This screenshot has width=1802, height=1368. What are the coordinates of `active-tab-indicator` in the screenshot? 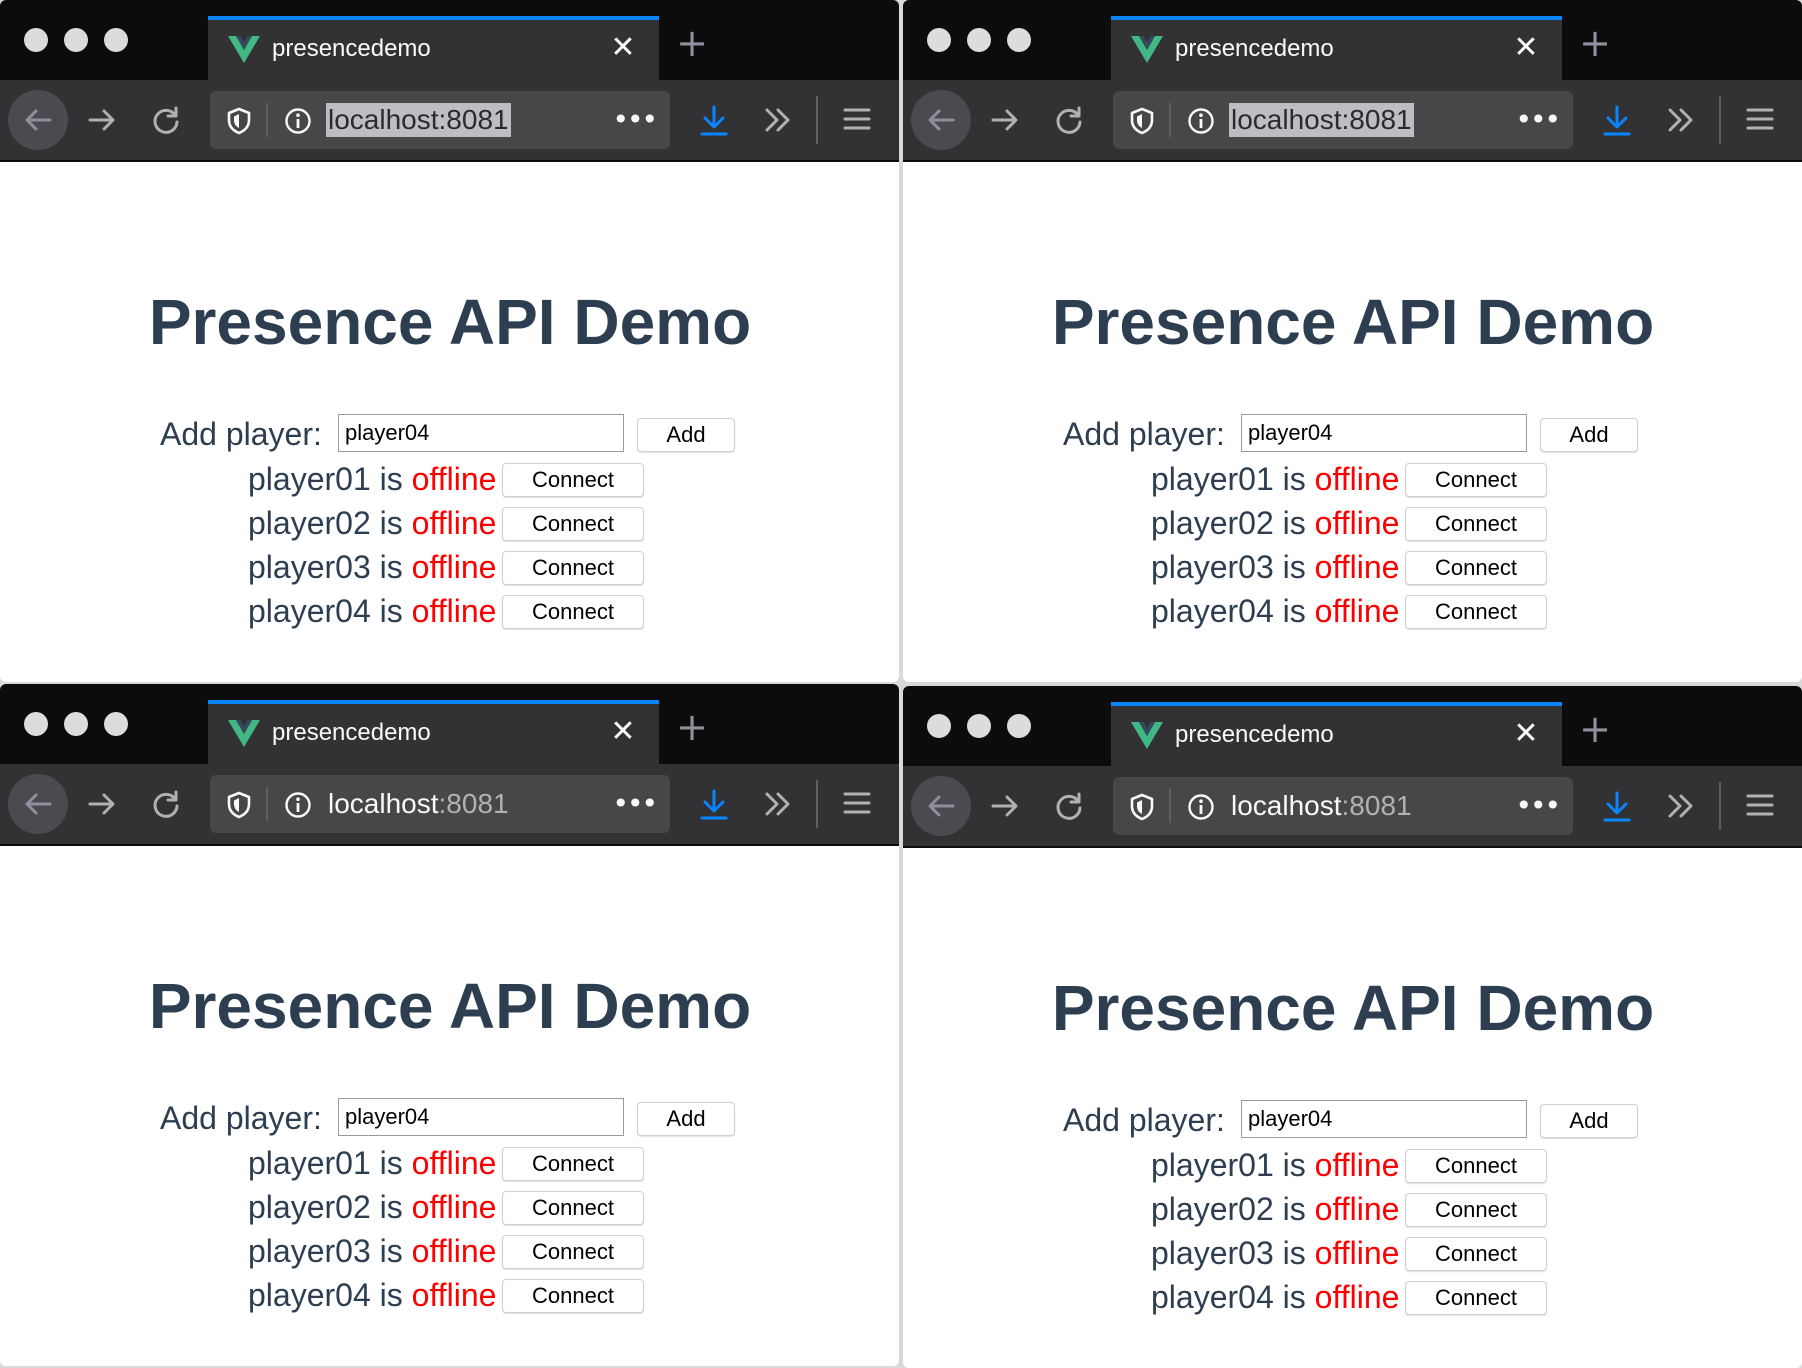 It's located at (1336, 704).